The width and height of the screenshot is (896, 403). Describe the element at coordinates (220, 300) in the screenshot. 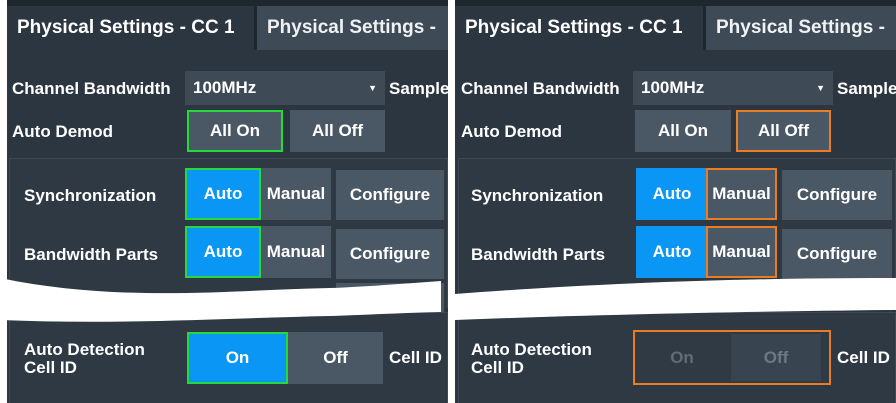

I see `break-band-left` at that location.